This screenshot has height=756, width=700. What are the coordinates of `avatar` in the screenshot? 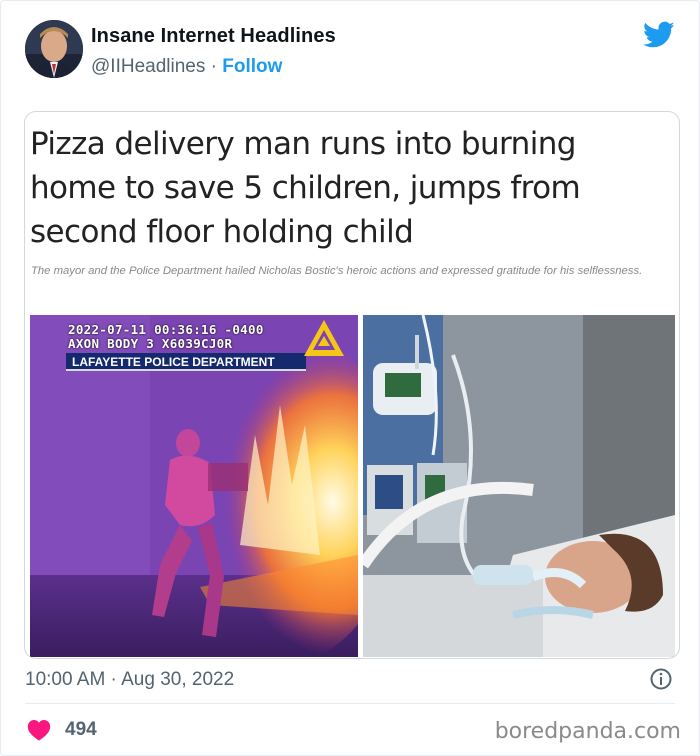 It's located at (54, 49).